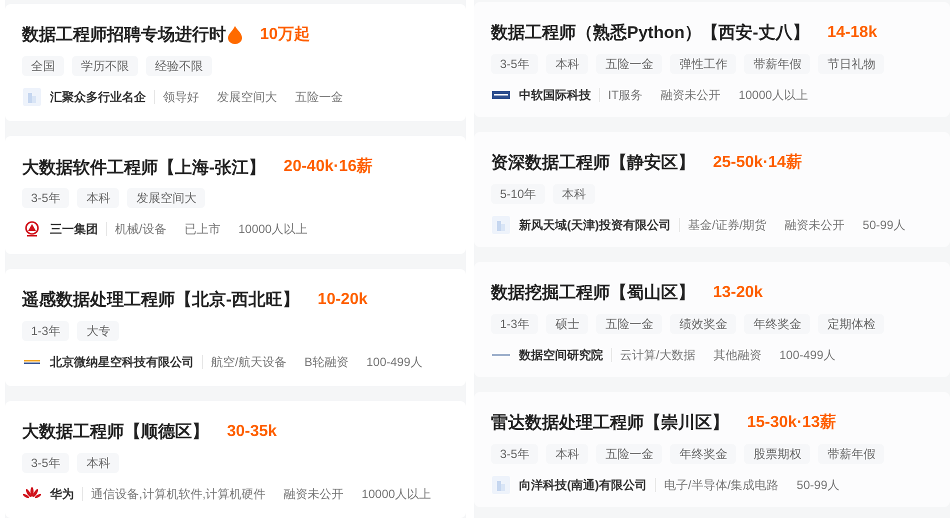  What do you see at coordinates (62, 493) in the screenshot?
I see `company-name: 华为` at bounding box center [62, 493].